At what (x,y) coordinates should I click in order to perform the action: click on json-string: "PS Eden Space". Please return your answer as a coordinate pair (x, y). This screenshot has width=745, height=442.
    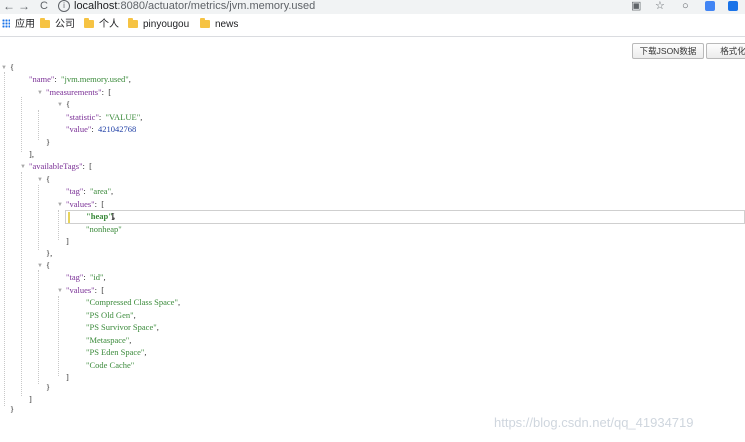
    Looking at the image, I should click on (115, 352).